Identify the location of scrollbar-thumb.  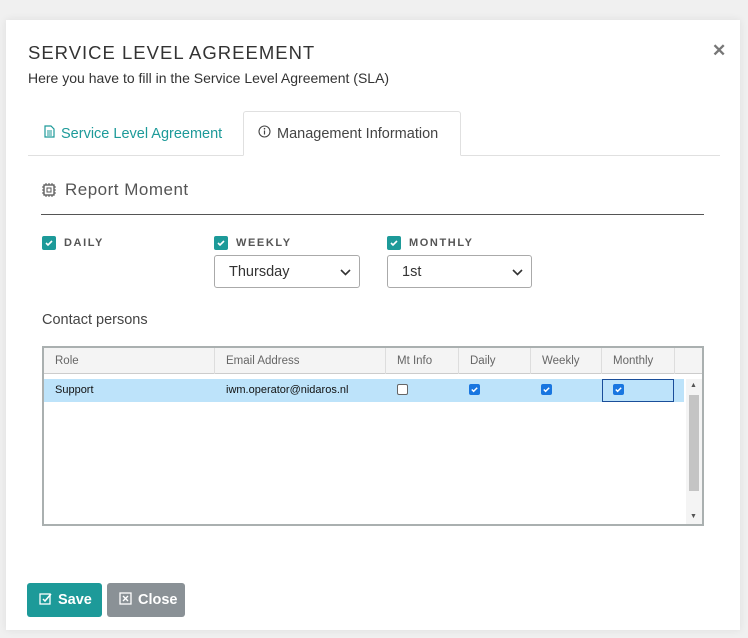
(694, 443).